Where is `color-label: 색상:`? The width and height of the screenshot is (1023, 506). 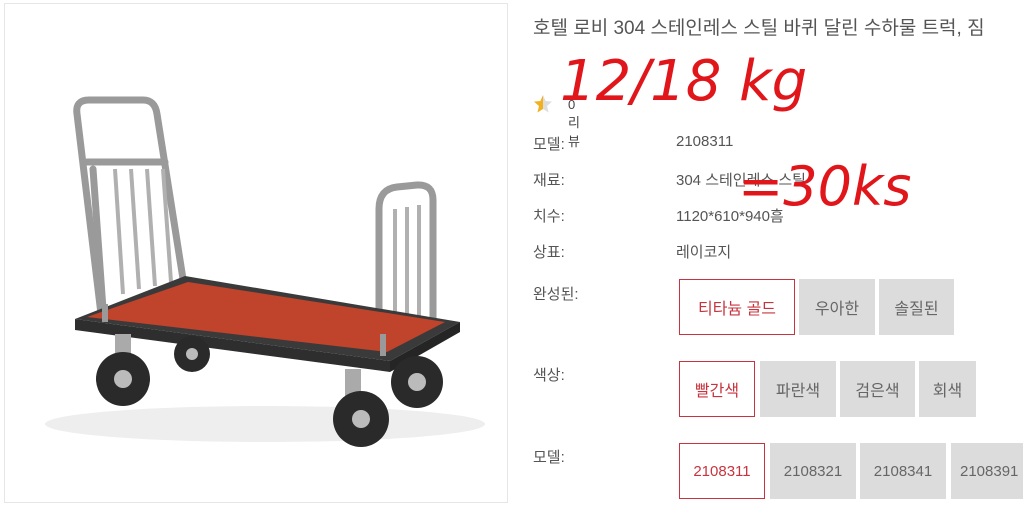 color-label: 색상: is located at coordinates (549, 375).